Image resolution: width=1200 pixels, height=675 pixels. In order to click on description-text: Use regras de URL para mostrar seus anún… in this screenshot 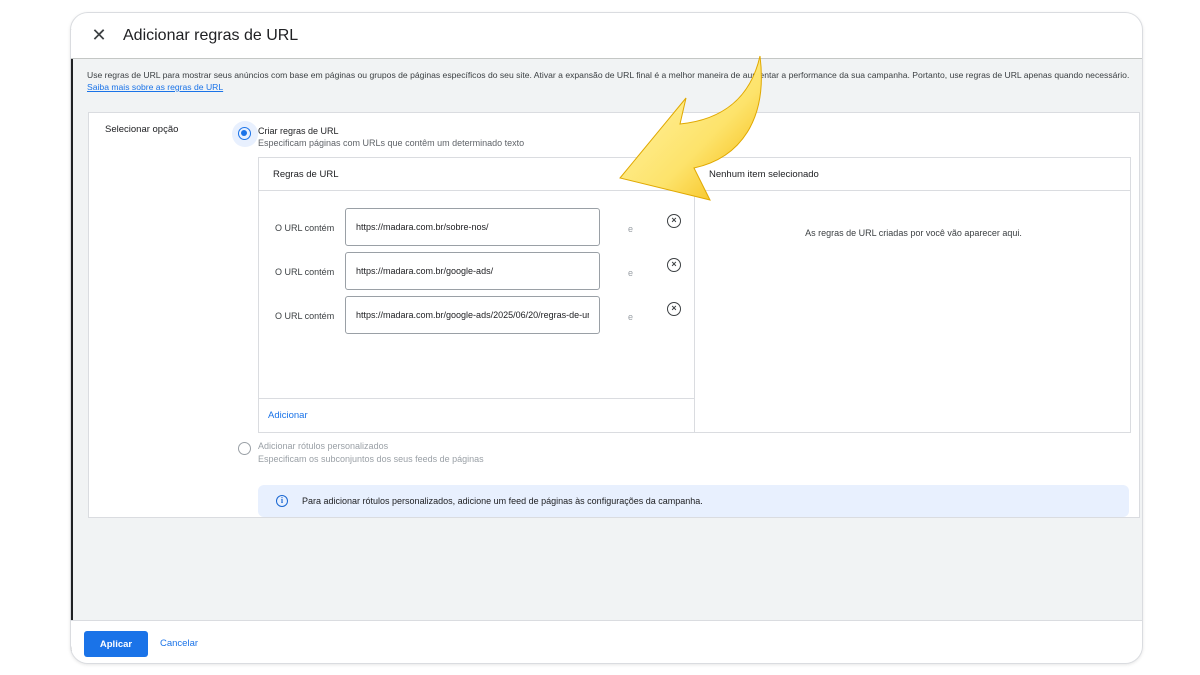, I will do `click(608, 75)`.